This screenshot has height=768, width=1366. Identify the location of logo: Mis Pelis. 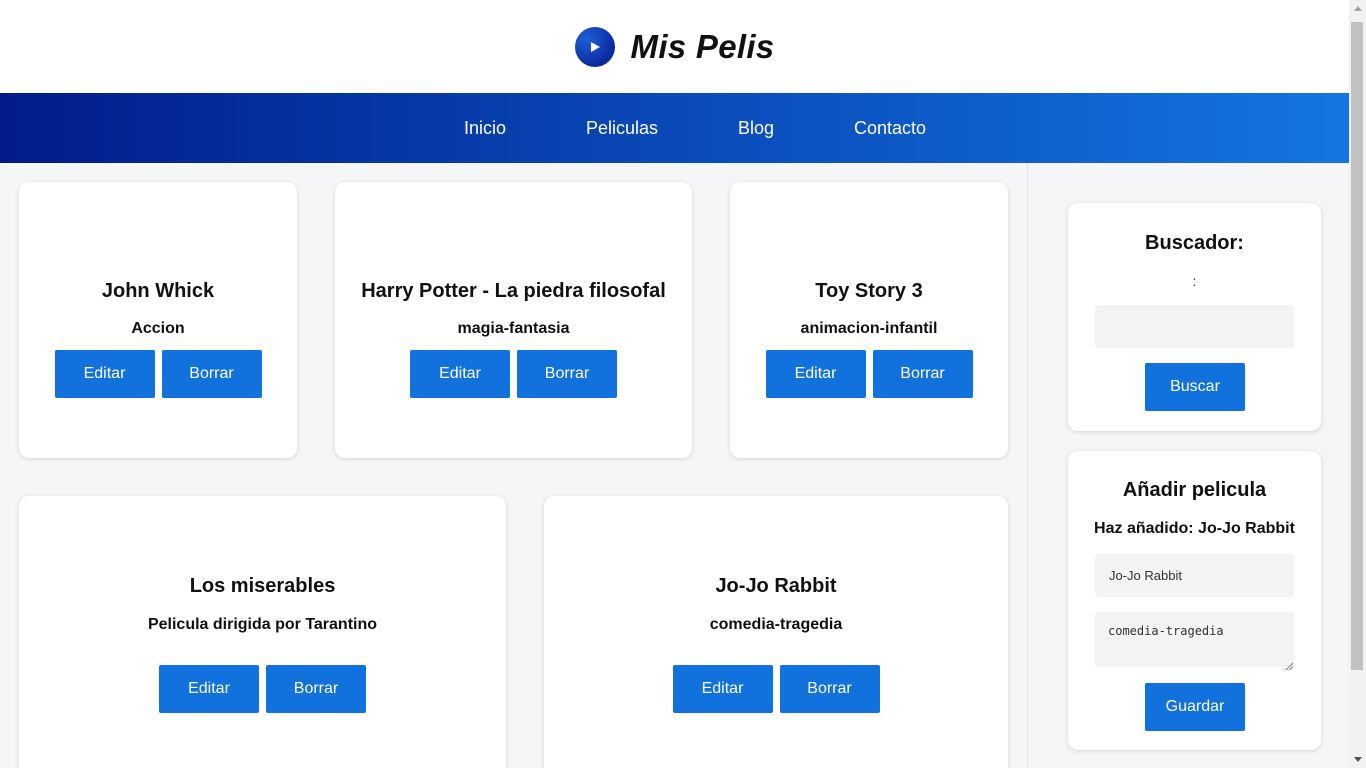
(674, 46).